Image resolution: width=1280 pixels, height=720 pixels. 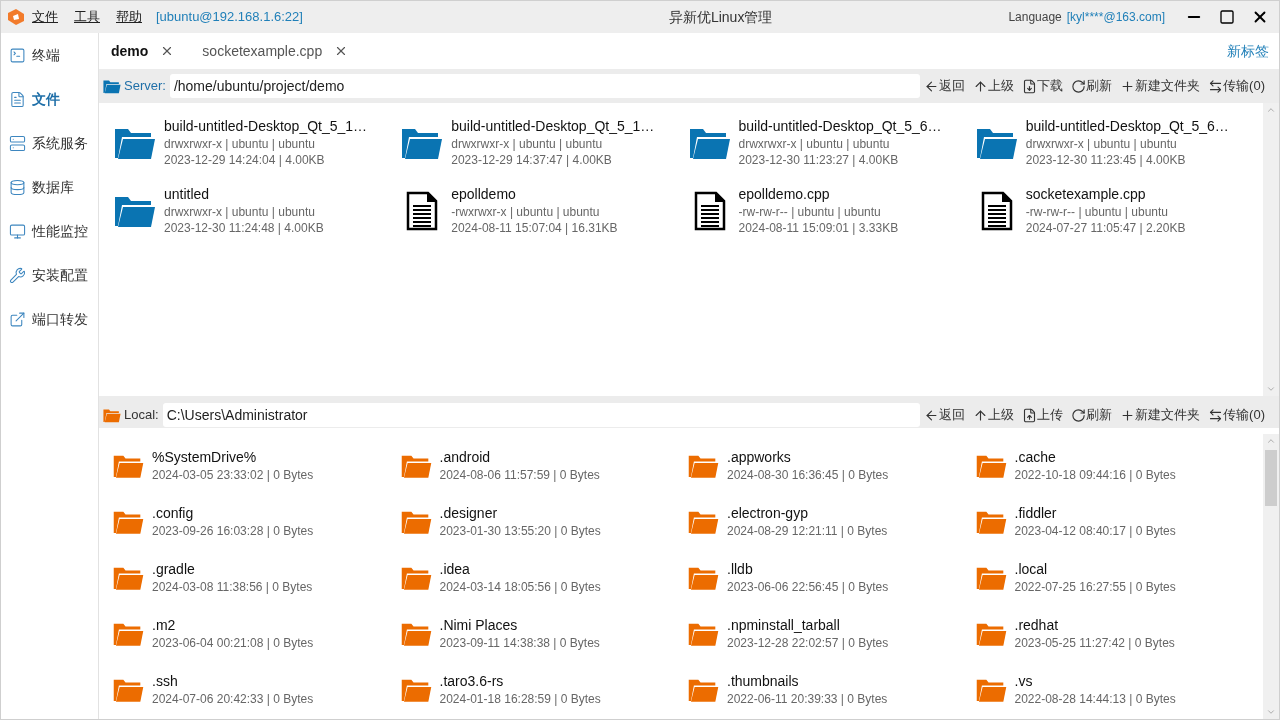 I want to click on sidebar-item: 终端, so click(x=53, y=55).